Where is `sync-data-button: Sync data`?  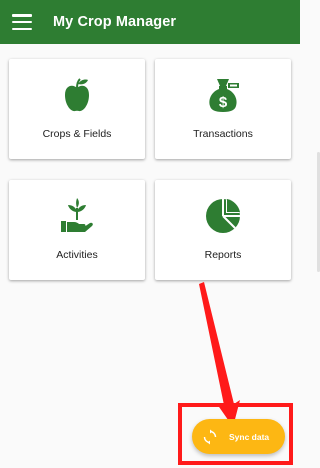 sync-data-button: Sync data is located at coordinates (238, 436).